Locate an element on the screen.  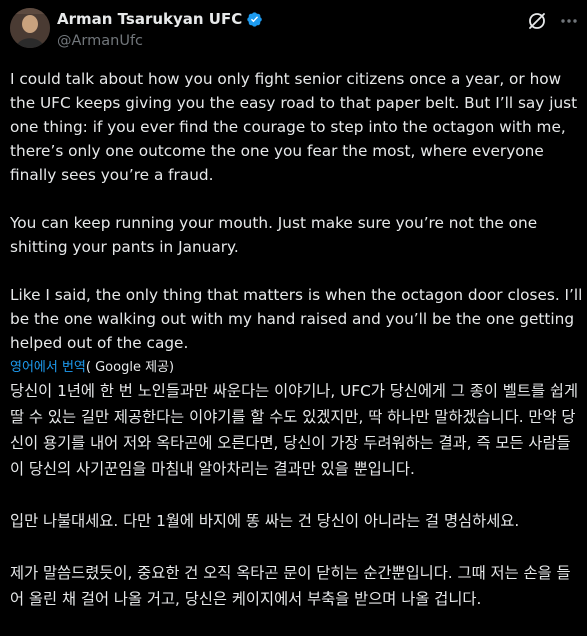
google-provider-label: ( Google 제공) is located at coordinates (130, 367).